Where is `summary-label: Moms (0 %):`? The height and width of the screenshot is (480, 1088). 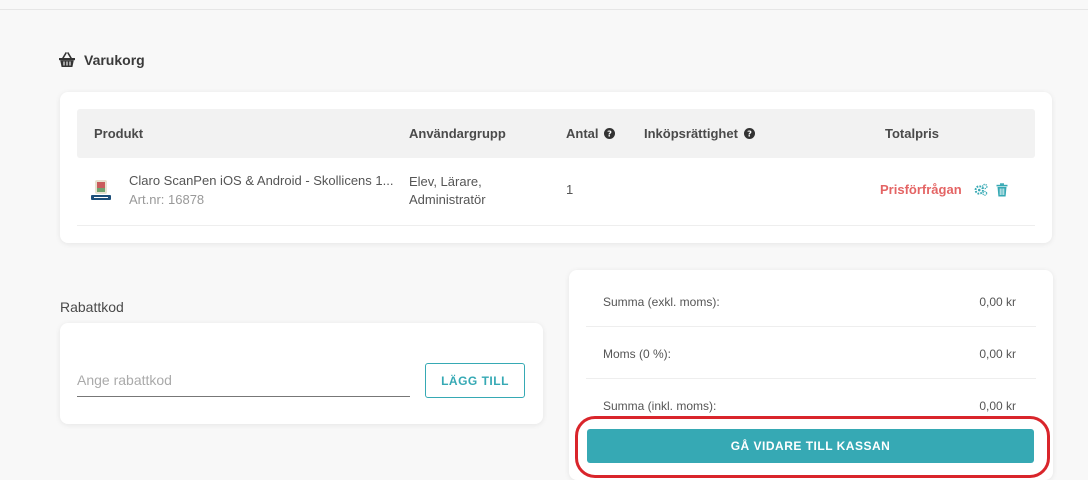 summary-label: Moms (0 %): is located at coordinates (637, 354).